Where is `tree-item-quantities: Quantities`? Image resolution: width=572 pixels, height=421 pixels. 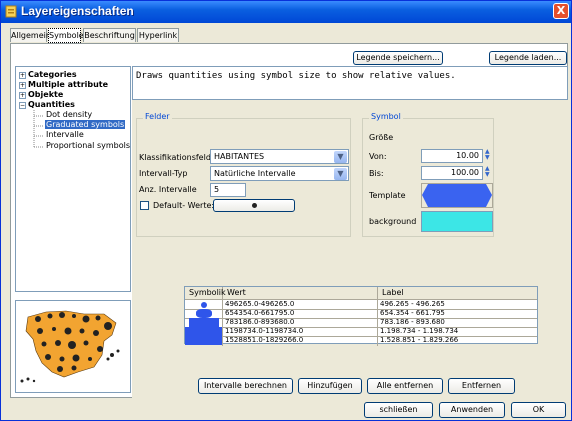
tree-item-quantities: Quantities is located at coordinates (51, 104).